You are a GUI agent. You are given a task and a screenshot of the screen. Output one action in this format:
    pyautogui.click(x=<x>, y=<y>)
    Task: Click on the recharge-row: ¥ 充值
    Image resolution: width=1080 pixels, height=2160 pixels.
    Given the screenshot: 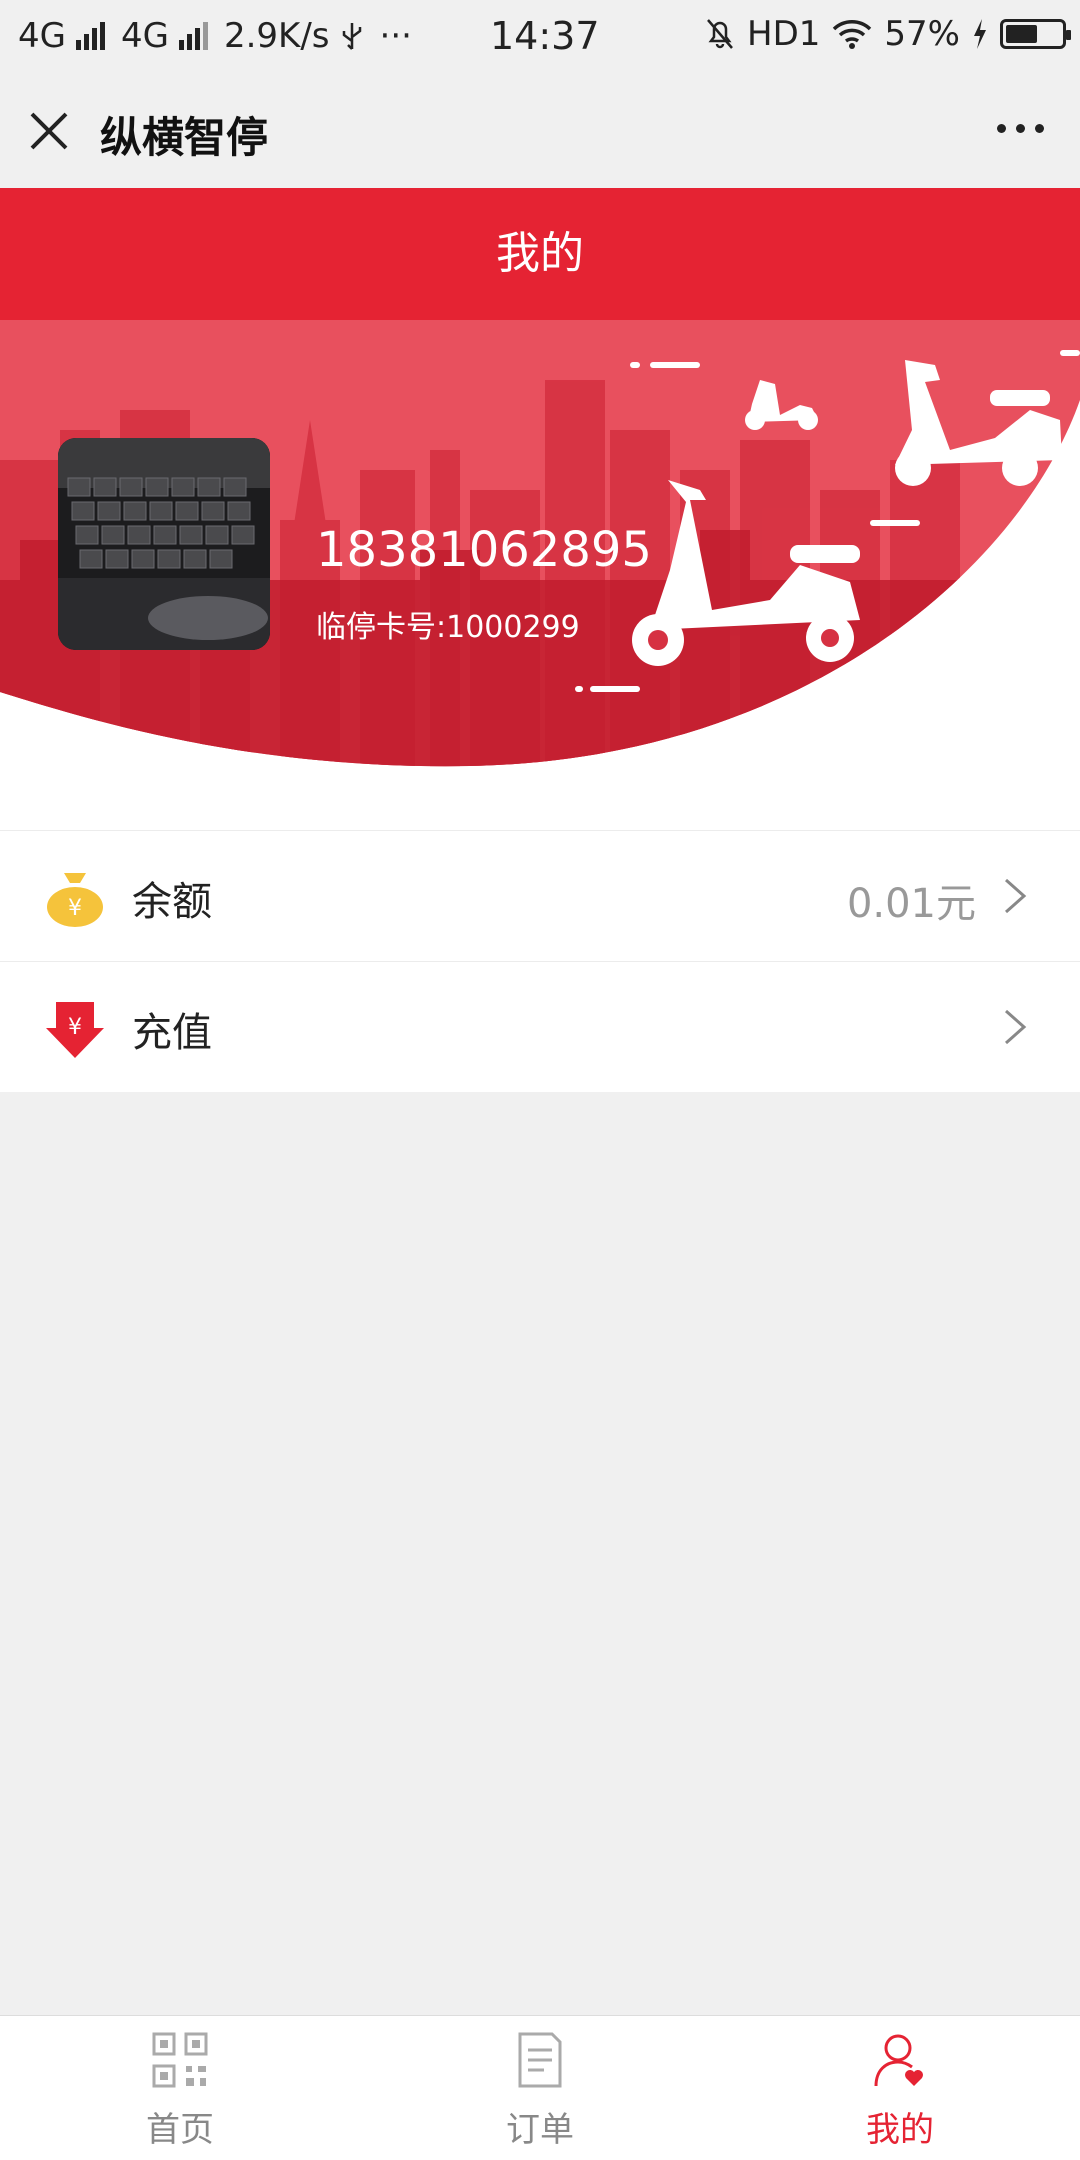 What is the action you would take?
    pyautogui.click(x=540, y=1026)
    